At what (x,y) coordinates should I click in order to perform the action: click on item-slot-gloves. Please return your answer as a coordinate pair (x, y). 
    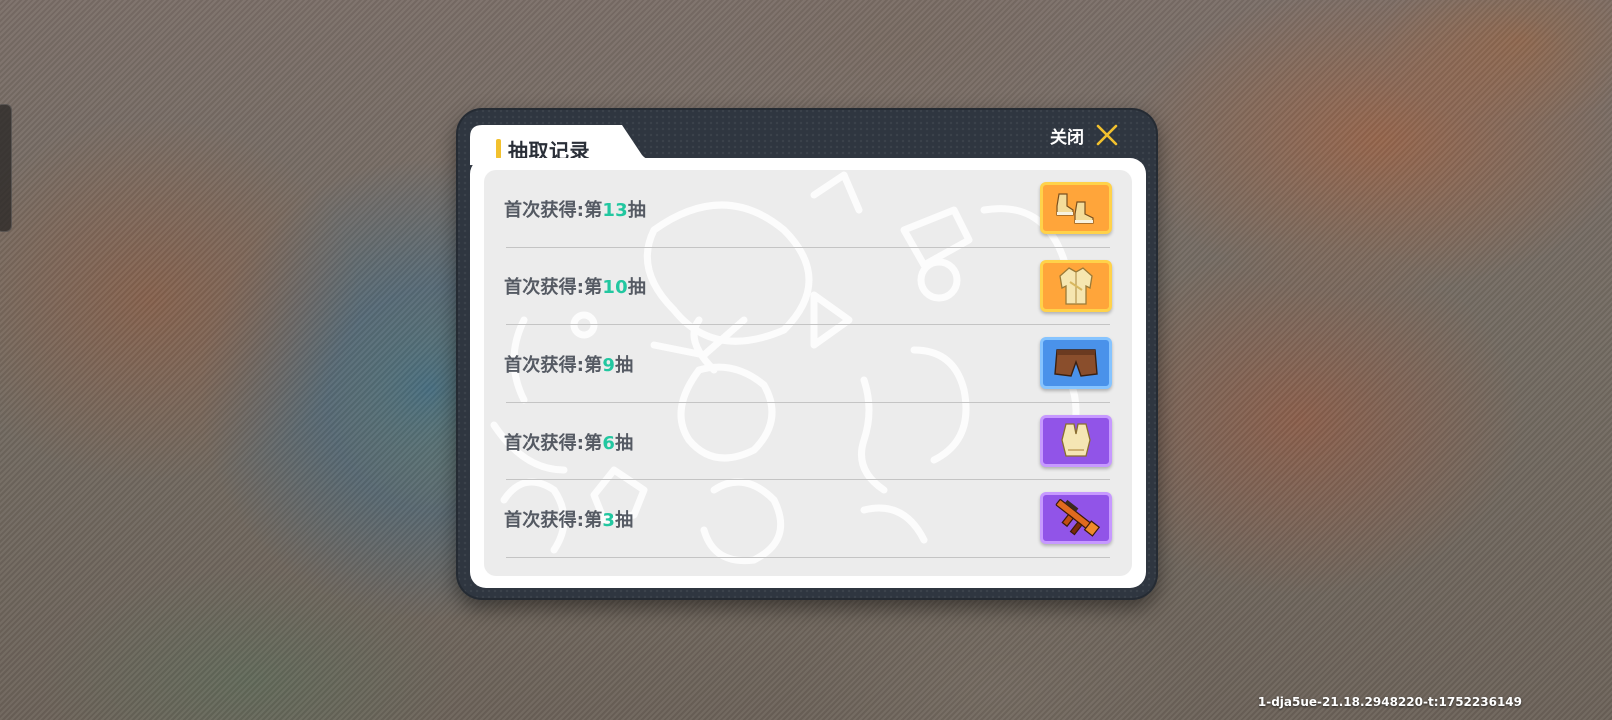
    Looking at the image, I should click on (1076, 440).